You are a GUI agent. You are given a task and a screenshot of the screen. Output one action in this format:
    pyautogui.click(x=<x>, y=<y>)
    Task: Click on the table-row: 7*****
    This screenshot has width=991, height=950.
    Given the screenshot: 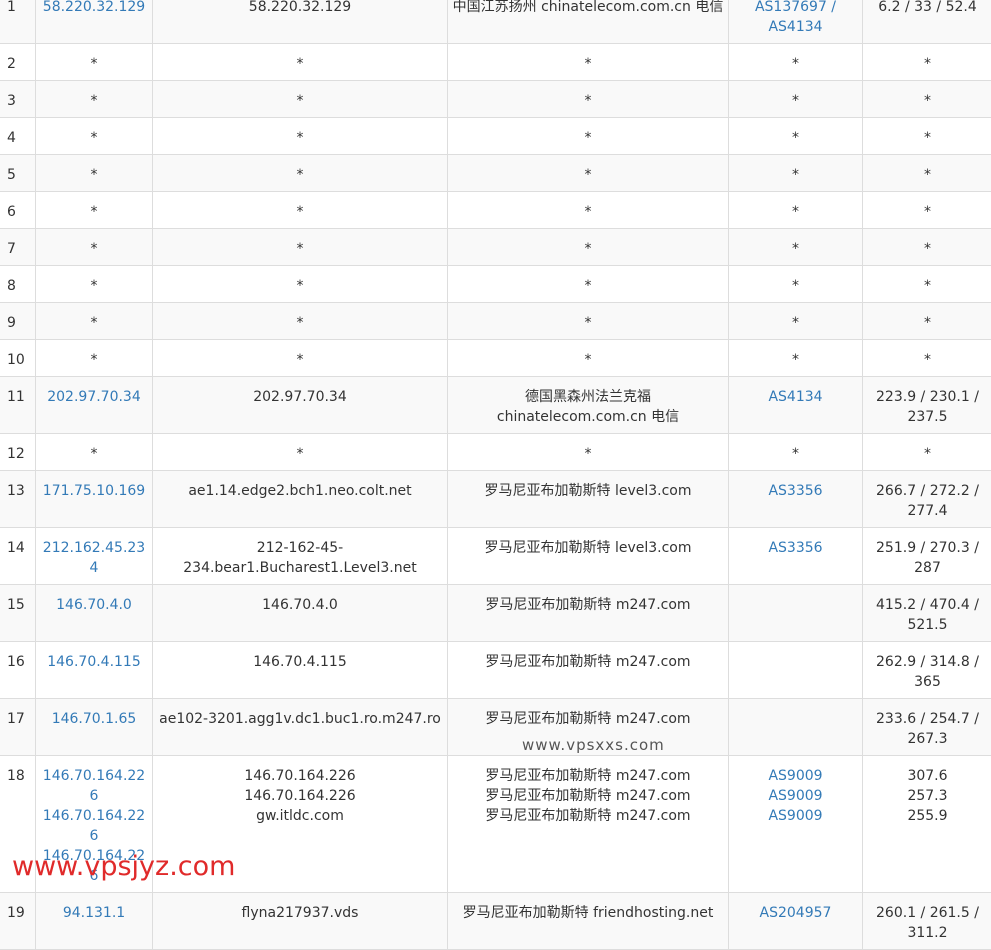 What is the action you would take?
    pyautogui.click(x=495, y=247)
    